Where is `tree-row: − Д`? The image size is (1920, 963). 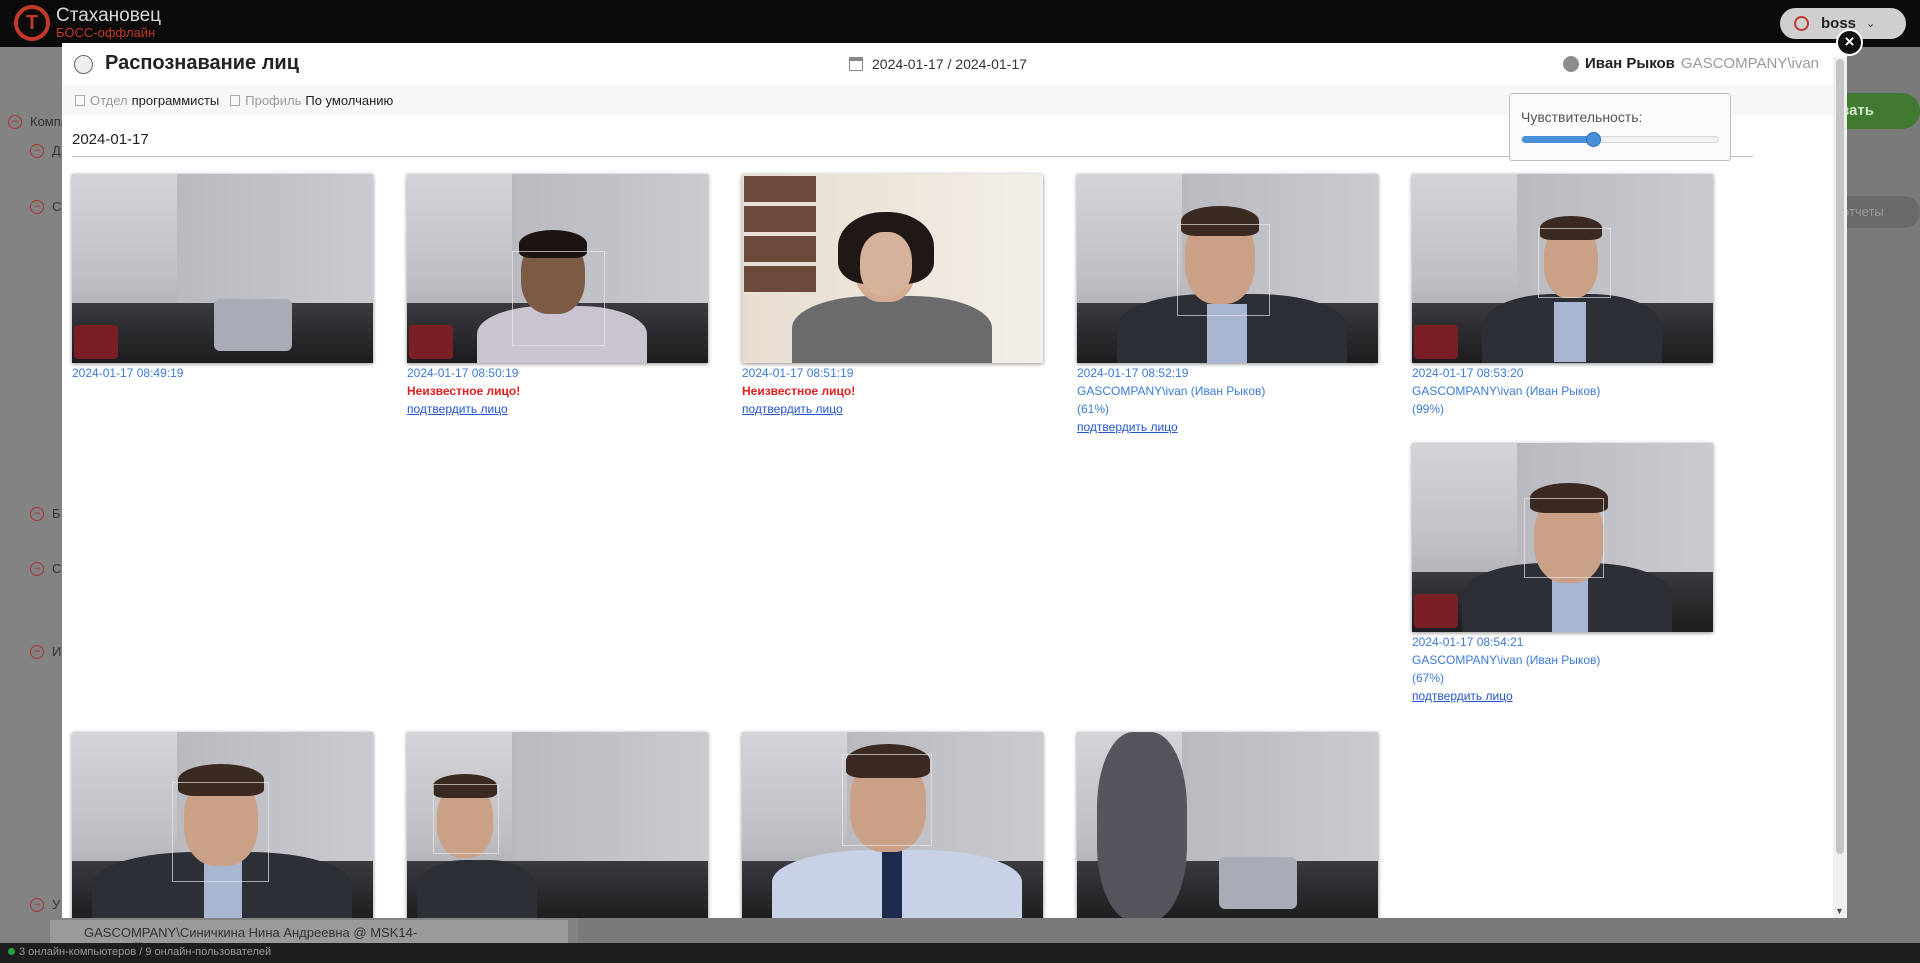 tree-row: − Д is located at coordinates (45, 150).